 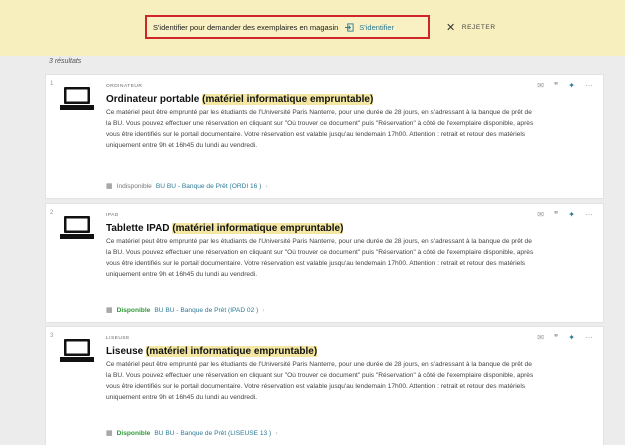 I want to click on result-type: LISEUSE, so click(x=118, y=338).